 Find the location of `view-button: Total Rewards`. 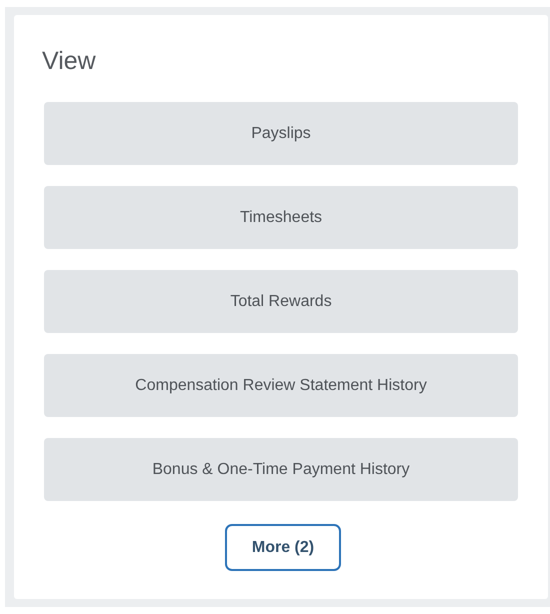

view-button: Total Rewards is located at coordinates (281, 301).